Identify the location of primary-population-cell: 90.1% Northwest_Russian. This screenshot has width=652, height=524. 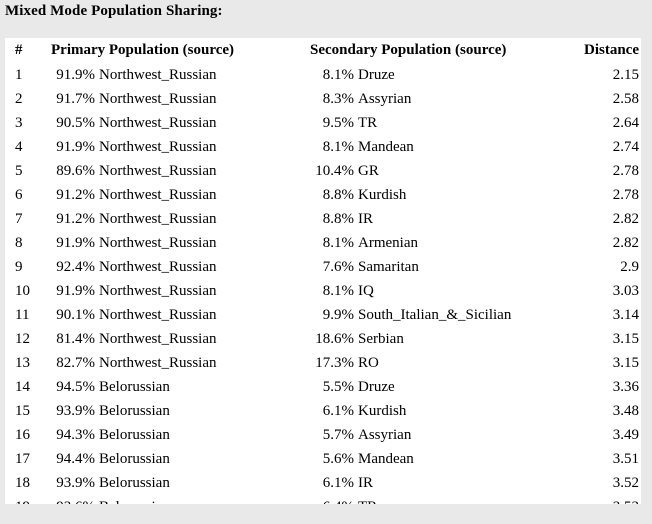
(172, 315).